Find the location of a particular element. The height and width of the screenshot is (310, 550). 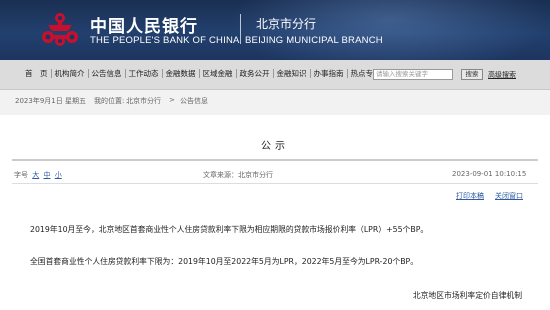

nav-item-service-guide: 办事指南 is located at coordinates (329, 73).